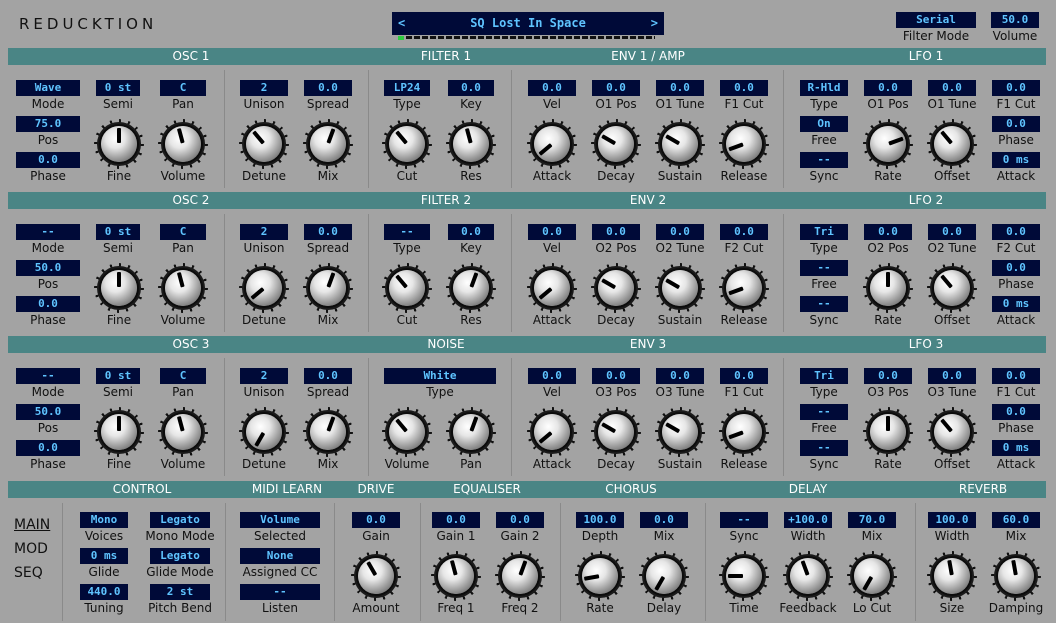 This screenshot has height=623, width=1056. Describe the element at coordinates (118, 88) in the screenshot. I see `osc1-semi-value: 0 st` at that location.